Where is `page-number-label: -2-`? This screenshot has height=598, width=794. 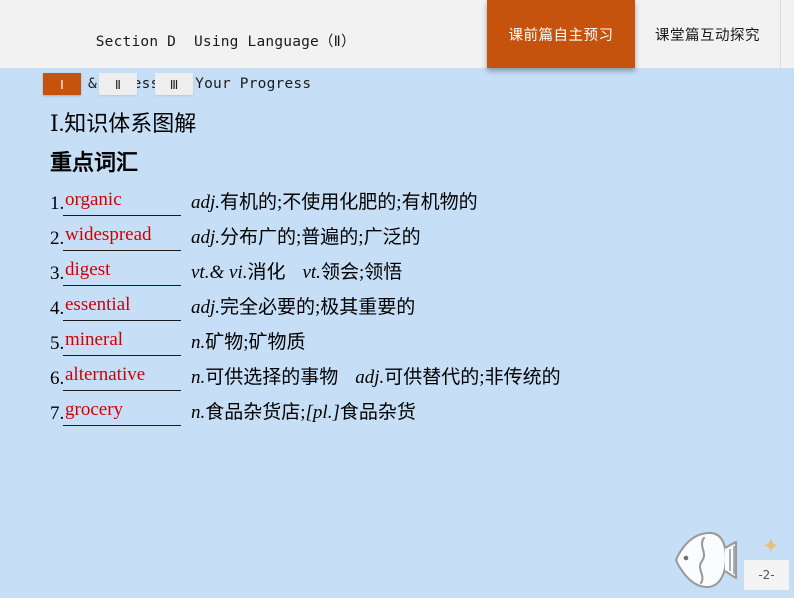 page-number-label: -2- is located at coordinates (766, 575).